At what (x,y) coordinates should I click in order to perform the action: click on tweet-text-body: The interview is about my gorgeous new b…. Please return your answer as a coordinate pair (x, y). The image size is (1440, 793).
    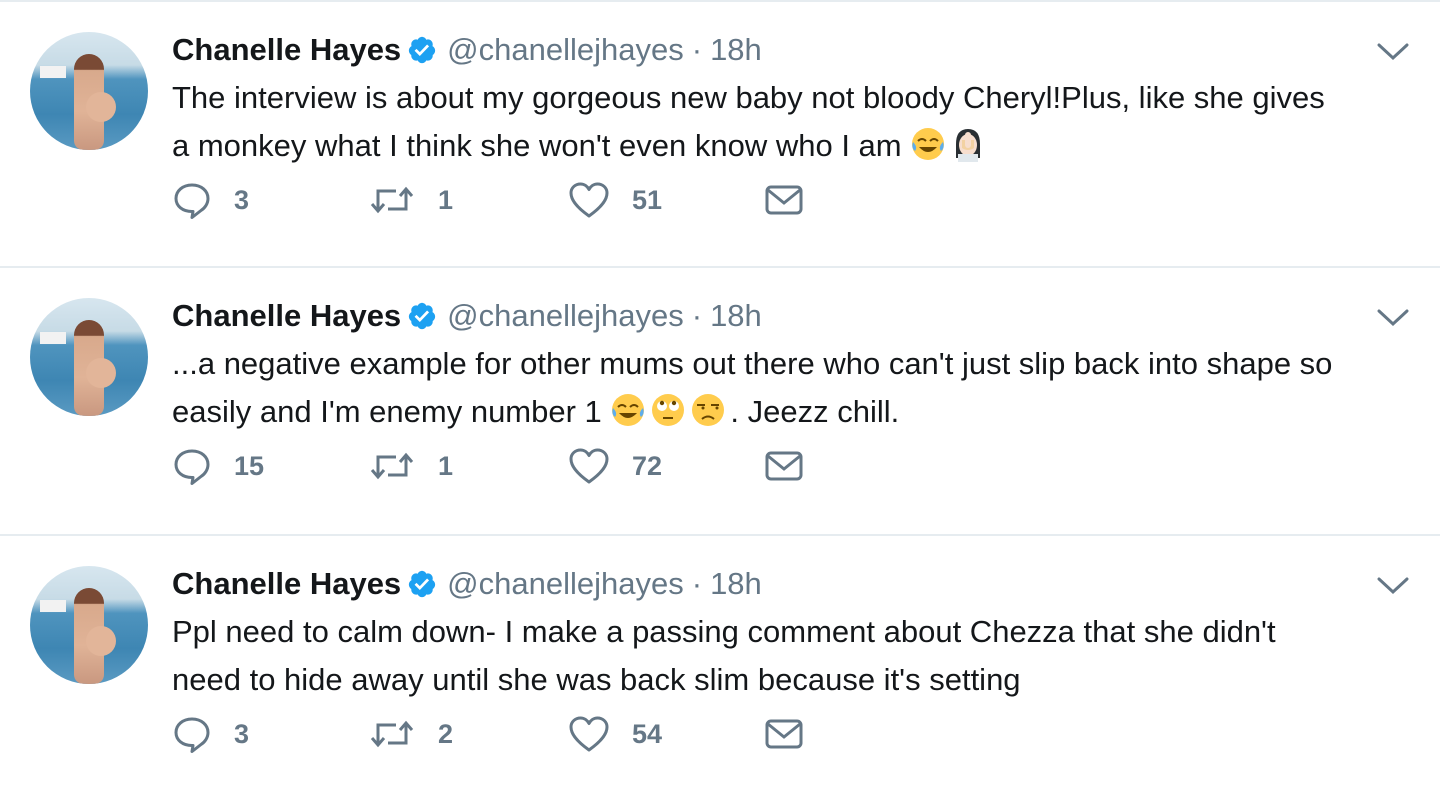
    Looking at the image, I should click on (753, 121).